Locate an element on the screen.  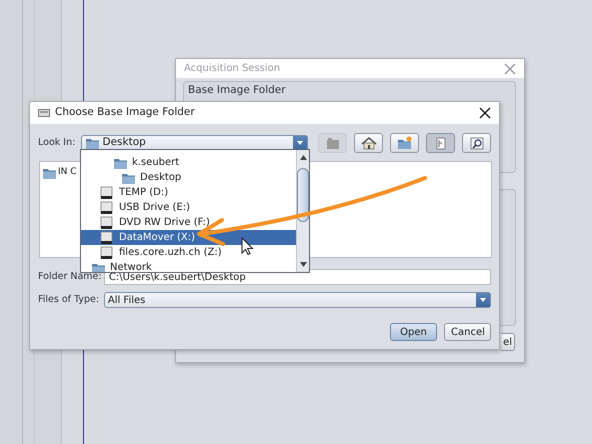
file-type-label: Files of Type: is located at coordinates (69, 299).